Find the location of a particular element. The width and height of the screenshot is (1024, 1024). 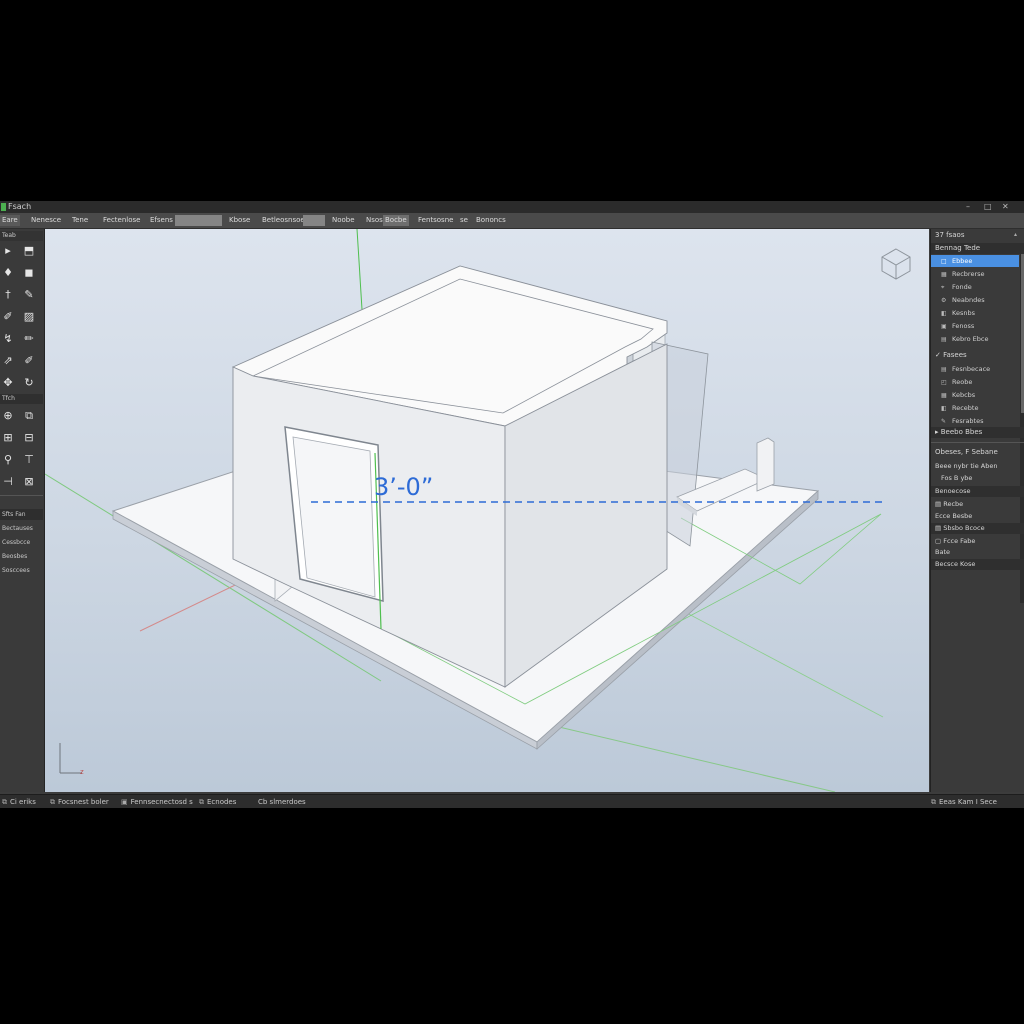

pen-icon: ✐ is located at coordinates (8, 317).